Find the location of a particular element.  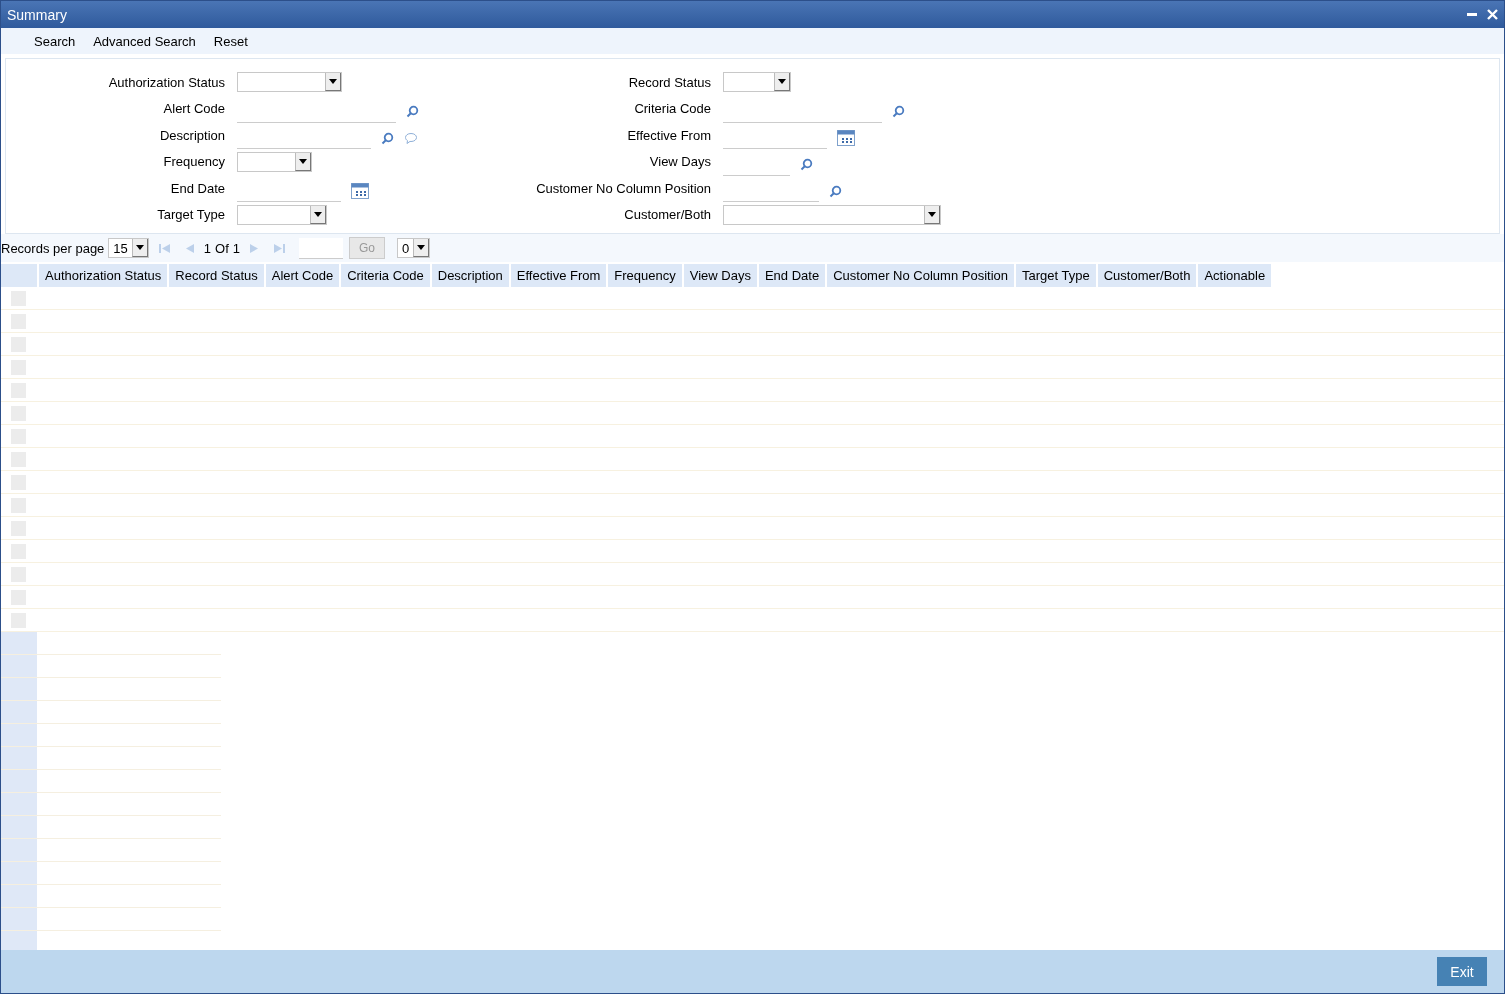

field-label: Criteria Code is located at coordinates (672, 109).